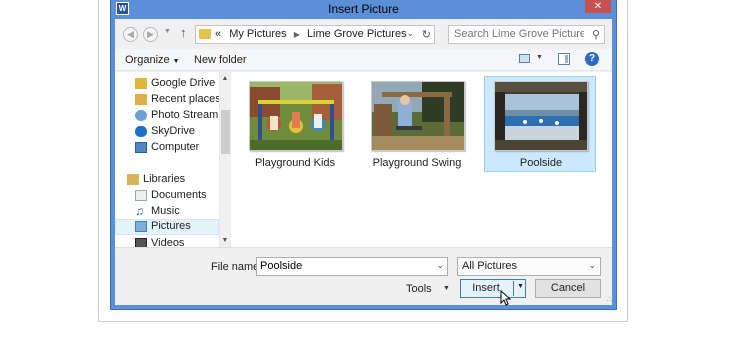 The height and width of the screenshot is (355, 750). Describe the element at coordinates (520, 286) in the screenshot. I see `insert-options-dropdown-icon: ▼` at that location.